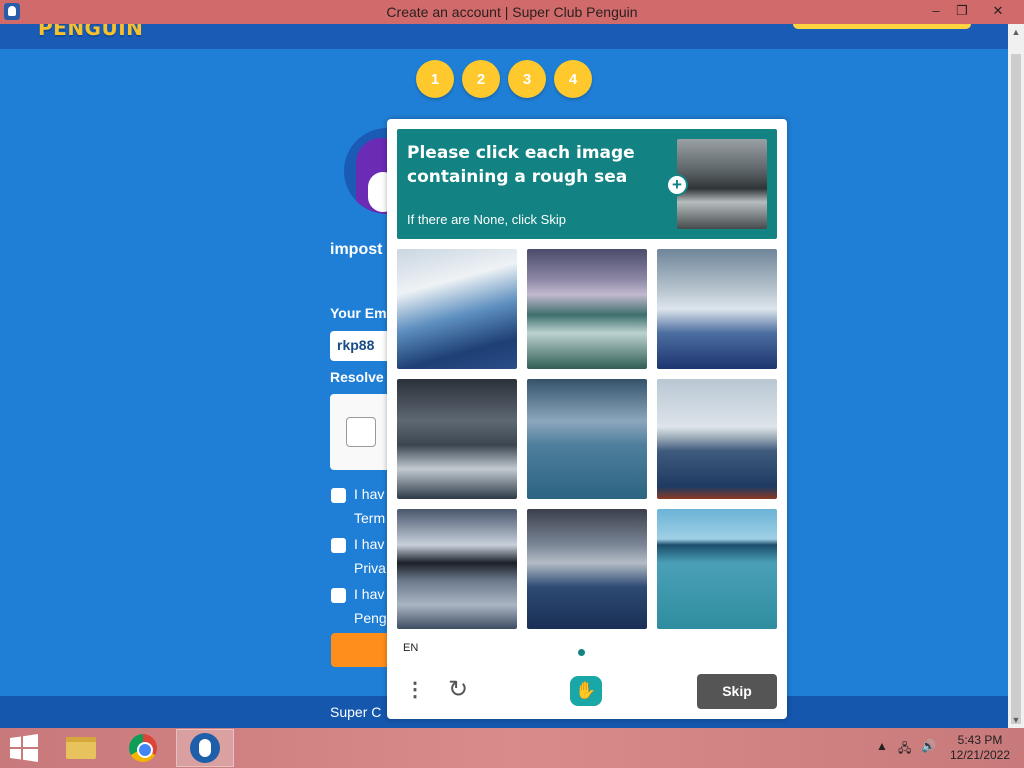  What do you see at coordinates (457, 309) in the screenshot?
I see `stormy-waves-image` at bounding box center [457, 309].